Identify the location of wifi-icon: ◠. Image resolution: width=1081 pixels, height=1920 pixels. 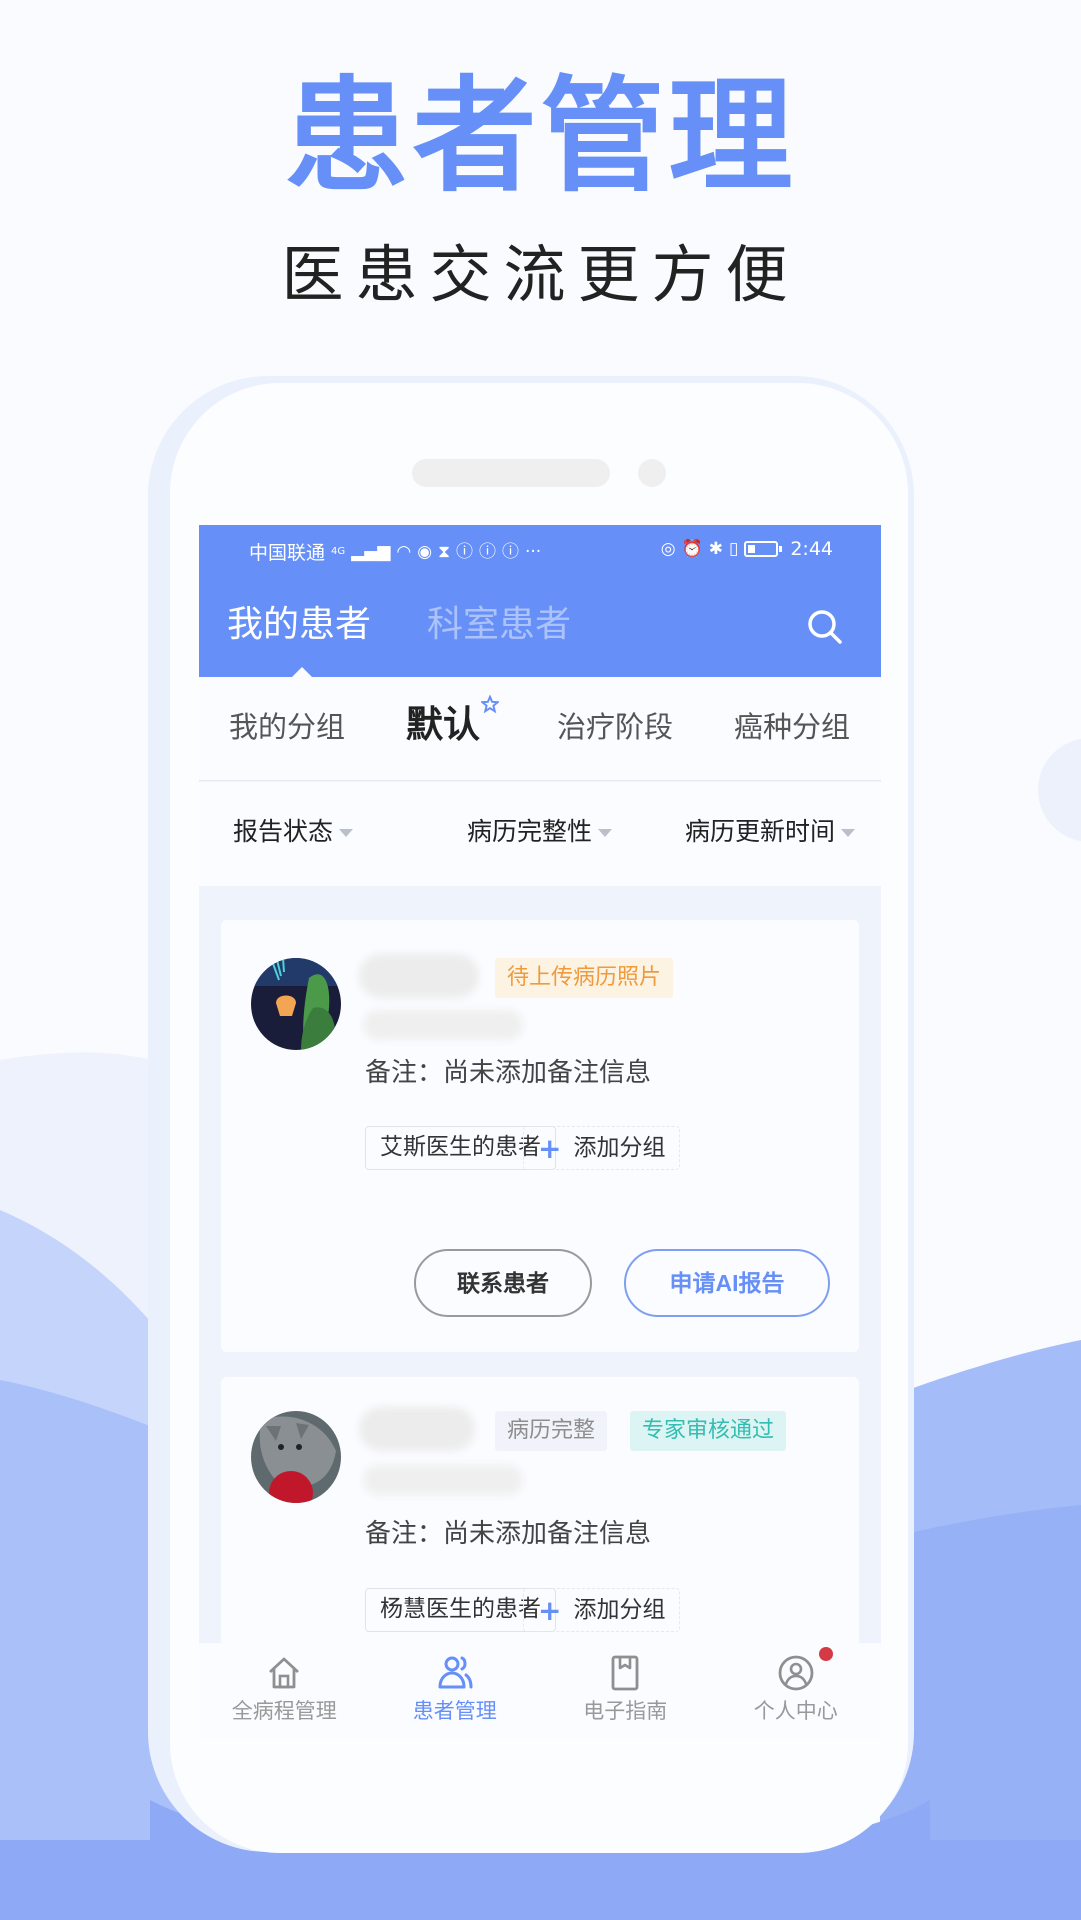
(404, 551).